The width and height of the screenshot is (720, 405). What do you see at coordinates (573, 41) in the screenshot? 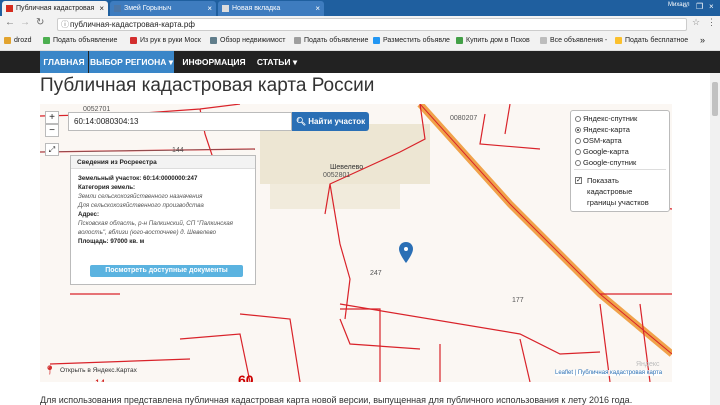
I see `bookmark-item: Все объявления -` at bounding box center [573, 41].